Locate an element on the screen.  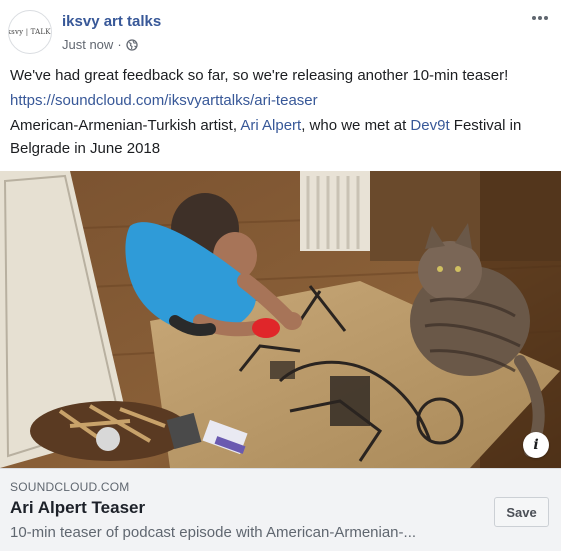
save-button: Save is located at coordinates (521, 512).